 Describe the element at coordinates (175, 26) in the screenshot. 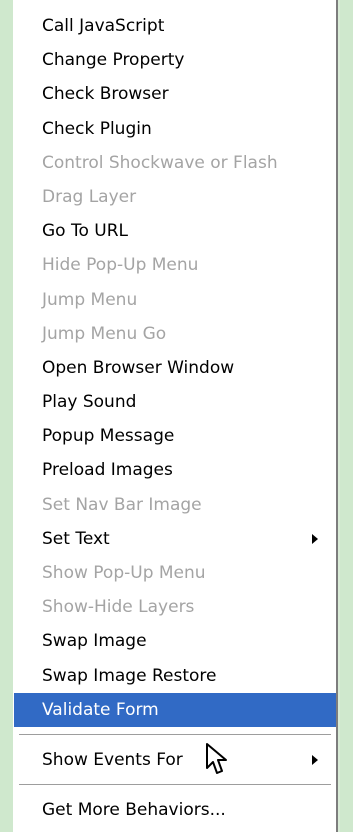

I see `menu-item-call-javascript: Call JavaScript` at that location.